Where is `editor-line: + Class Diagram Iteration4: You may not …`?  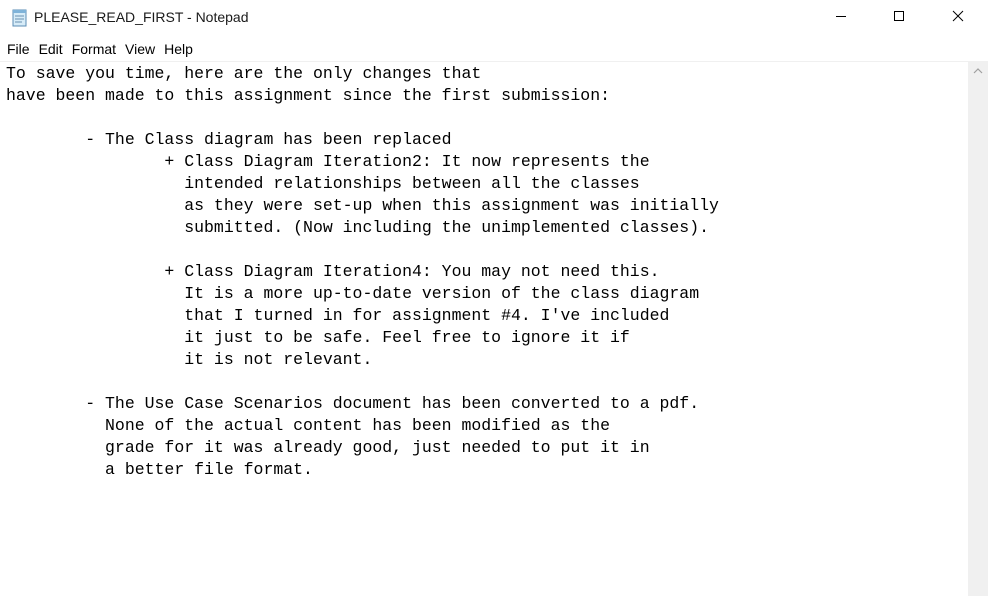 editor-line: + Class Diagram Iteration4: You may not … is located at coordinates (333, 271).